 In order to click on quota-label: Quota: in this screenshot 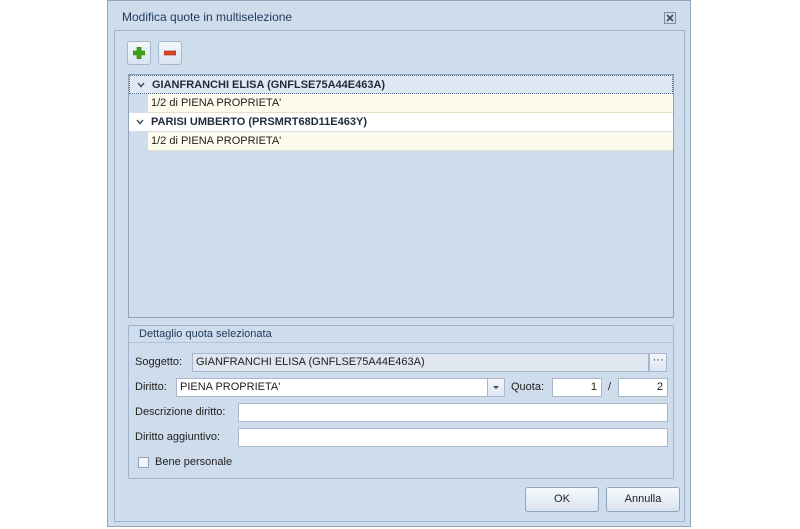, I will do `click(528, 387)`.